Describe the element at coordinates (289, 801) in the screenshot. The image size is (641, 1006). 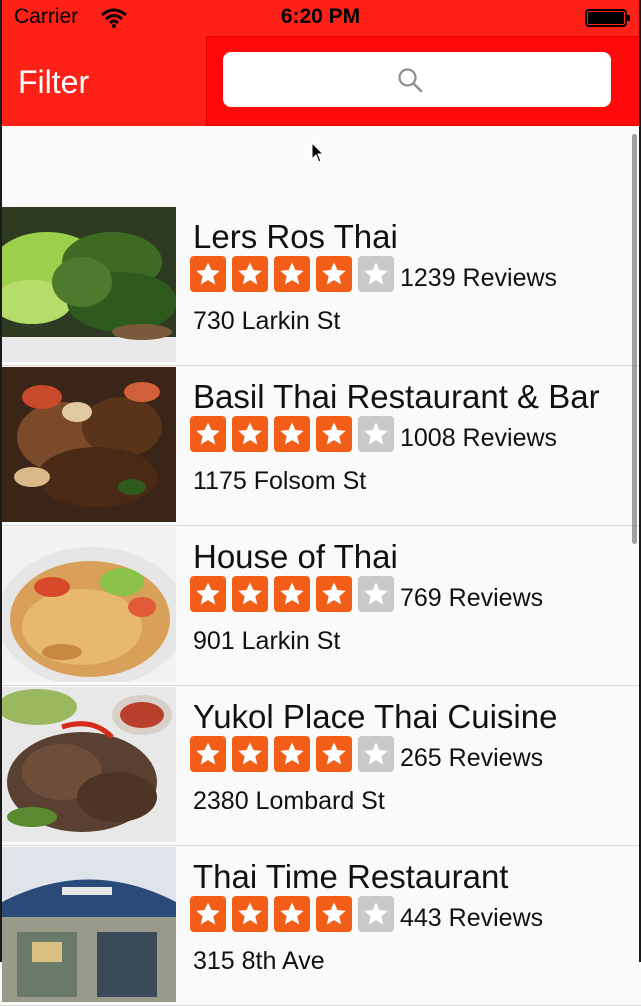
I see `restaurant-address: 2380 Lombard St` at that location.